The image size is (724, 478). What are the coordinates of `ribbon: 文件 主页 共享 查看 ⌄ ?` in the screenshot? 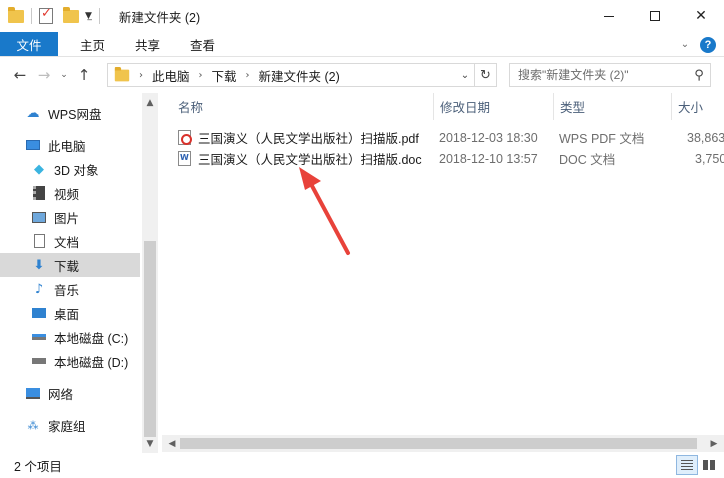 It's located at (362, 44).